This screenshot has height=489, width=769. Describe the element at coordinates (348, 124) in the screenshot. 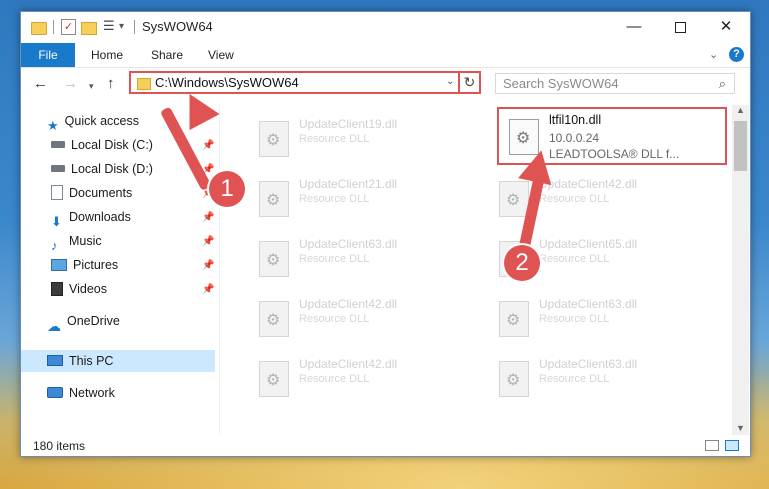

I see `file-name: UpdateClient19.dll` at that location.